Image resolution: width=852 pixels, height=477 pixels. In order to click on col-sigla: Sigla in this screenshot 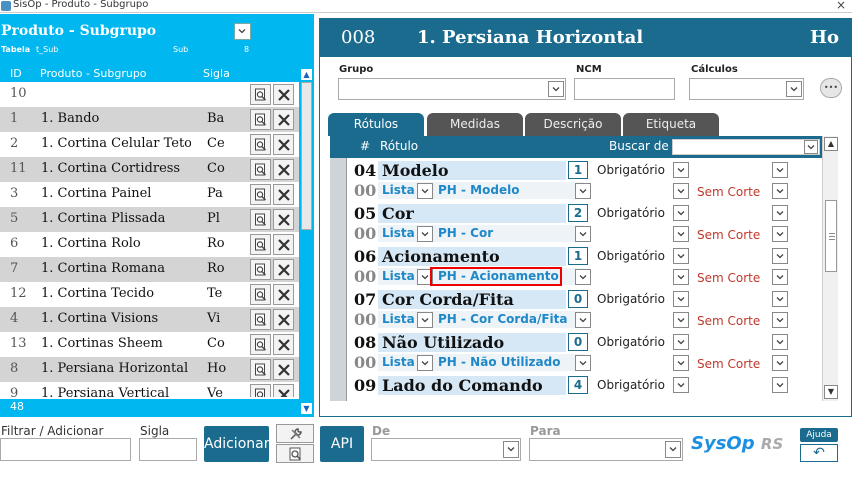, I will do `click(216, 73)`.